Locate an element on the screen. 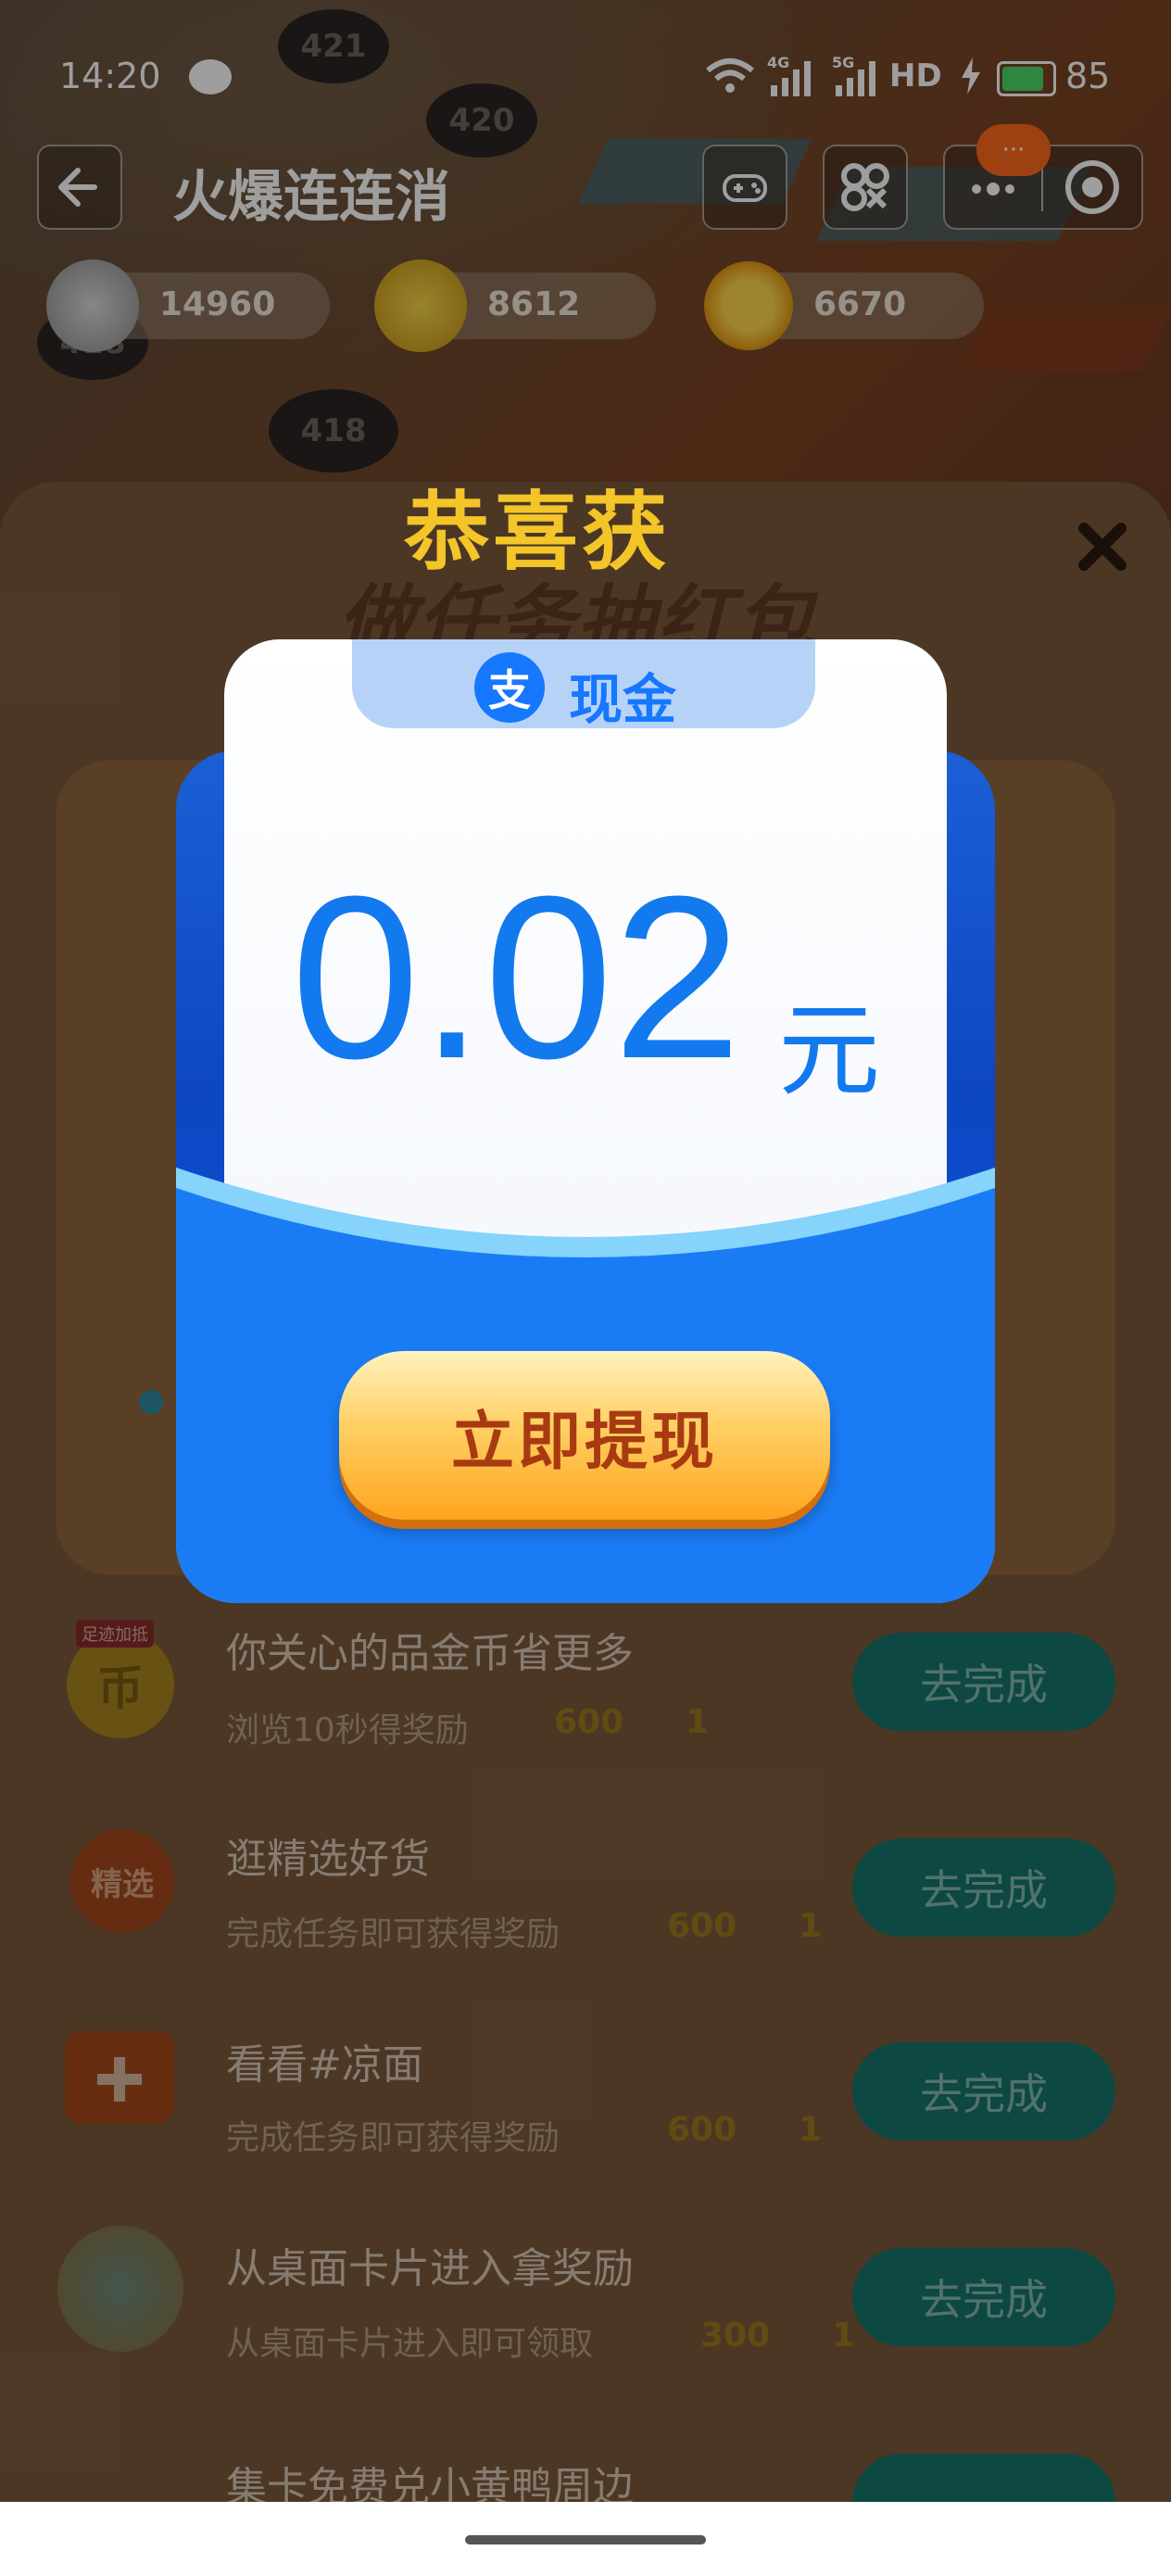 The image size is (1171, 2576). cash-unit: 元 is located at coordinates (829, 1050).